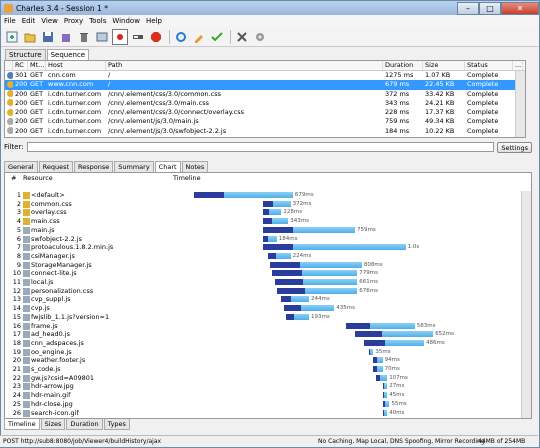  I want to click on chart-row: 16 frame.js 583ms, so click(263, 326).